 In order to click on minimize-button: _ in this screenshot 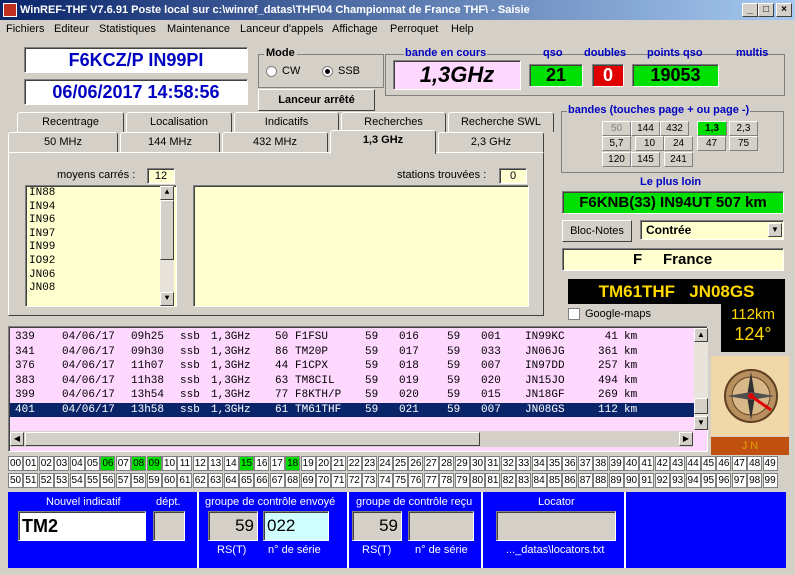, I will do `click(750, 10)`.